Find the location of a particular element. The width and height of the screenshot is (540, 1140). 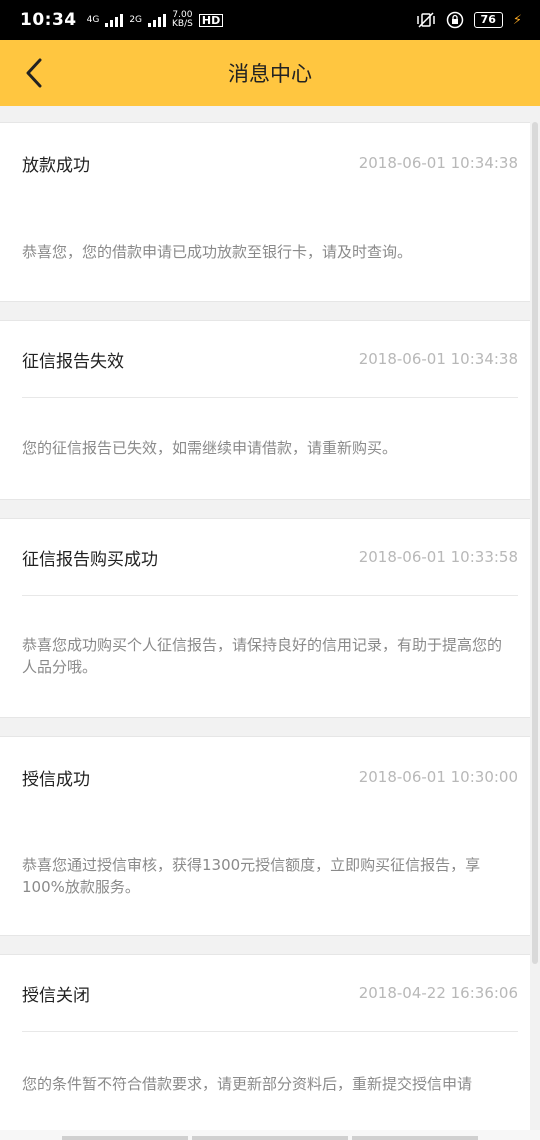

status-right: 76 ⚡ is located at coordinates (469, 20).